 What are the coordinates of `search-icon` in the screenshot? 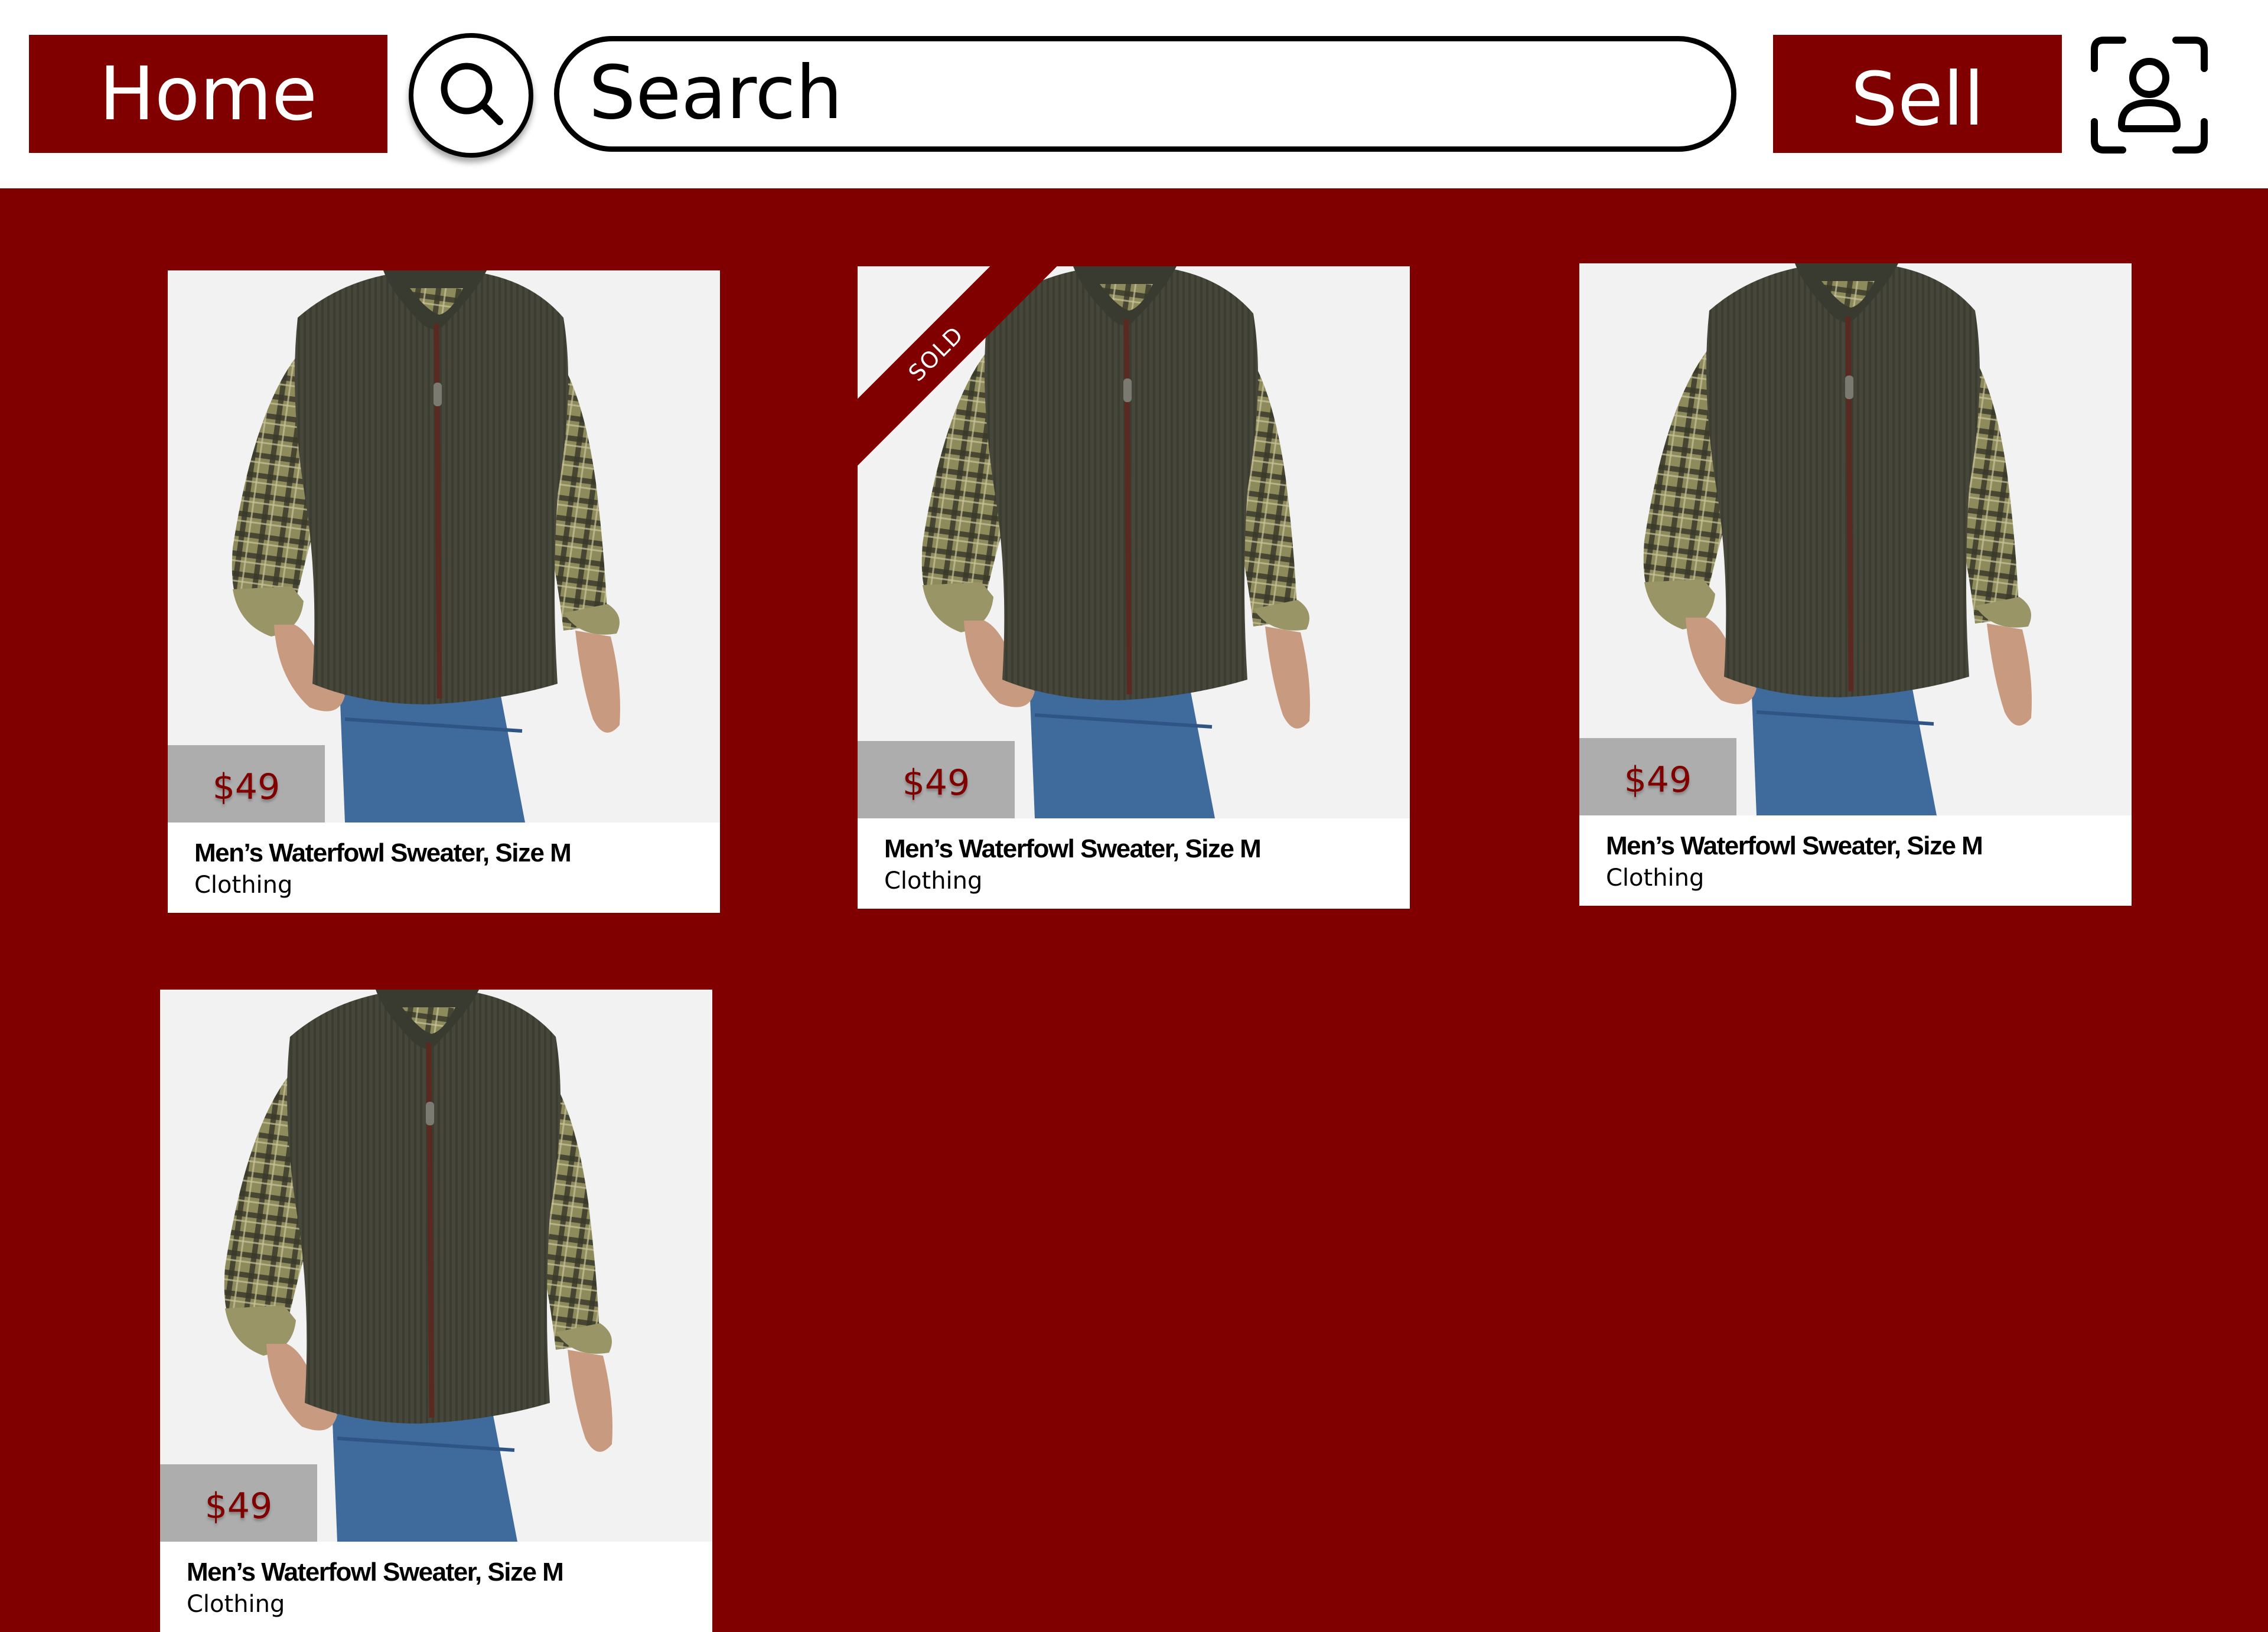 It's located at (472, 94).